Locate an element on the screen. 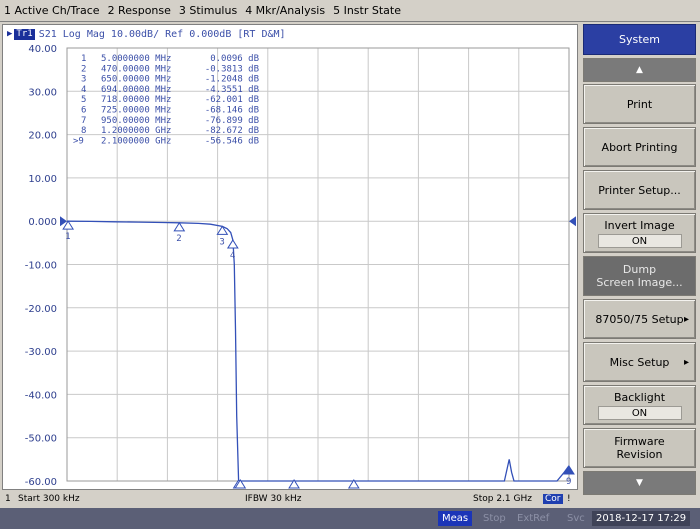  abort-printing-label: Abort Printing is located at coordinates (639, 147).